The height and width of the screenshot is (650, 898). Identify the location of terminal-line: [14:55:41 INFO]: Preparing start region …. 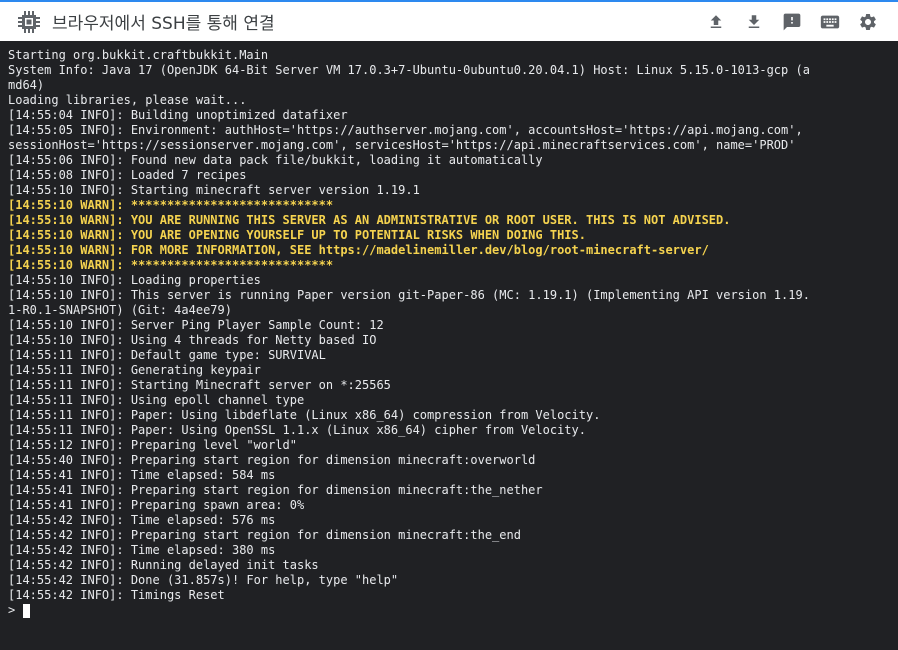
(275, 490).